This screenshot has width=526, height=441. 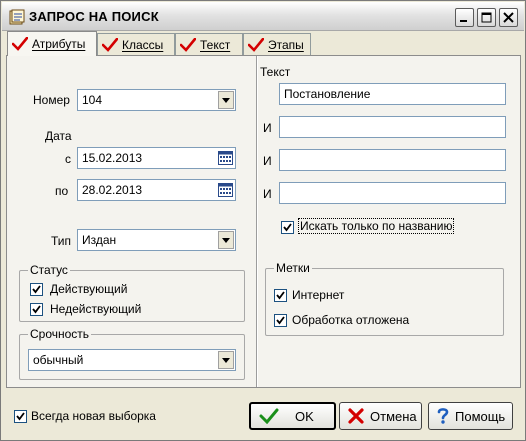 I want to click on status-group-title: Статус, so click(x=49, y=270).